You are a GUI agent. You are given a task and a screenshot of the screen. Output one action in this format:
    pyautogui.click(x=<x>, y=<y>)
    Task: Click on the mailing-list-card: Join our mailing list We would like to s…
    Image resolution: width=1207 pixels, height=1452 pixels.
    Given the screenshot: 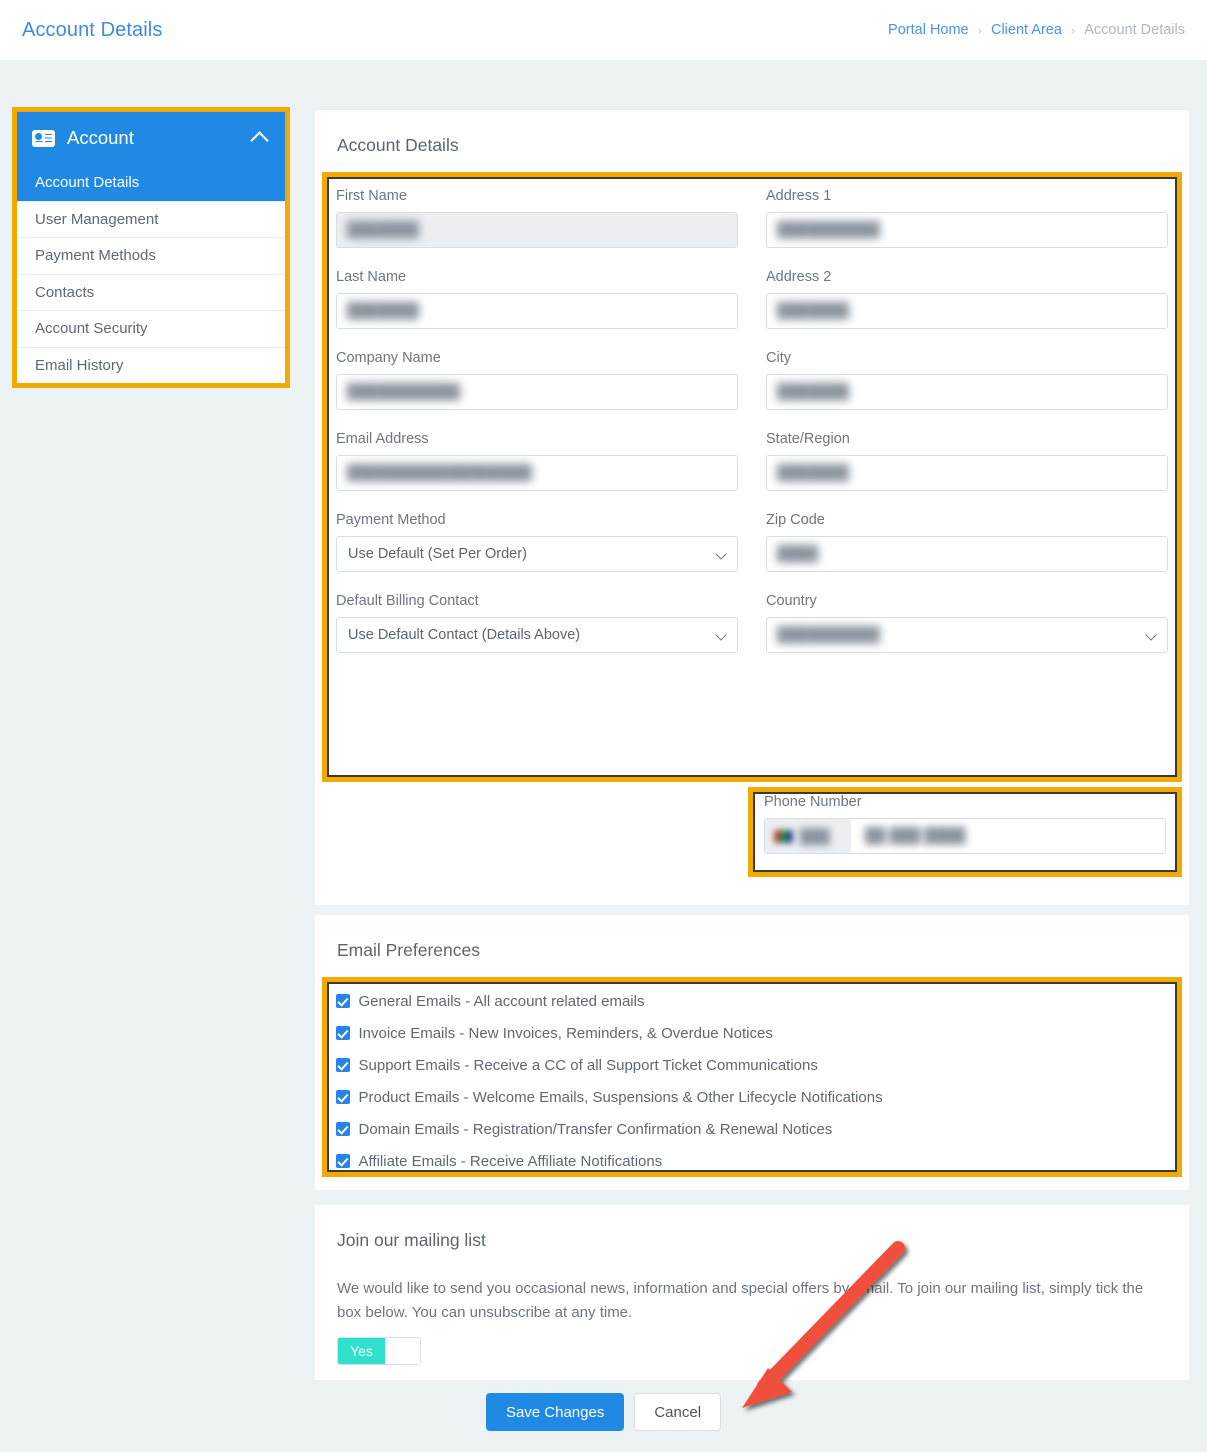 What is the action you would take?
    pyautogui.click(x=752, y=1292)
    